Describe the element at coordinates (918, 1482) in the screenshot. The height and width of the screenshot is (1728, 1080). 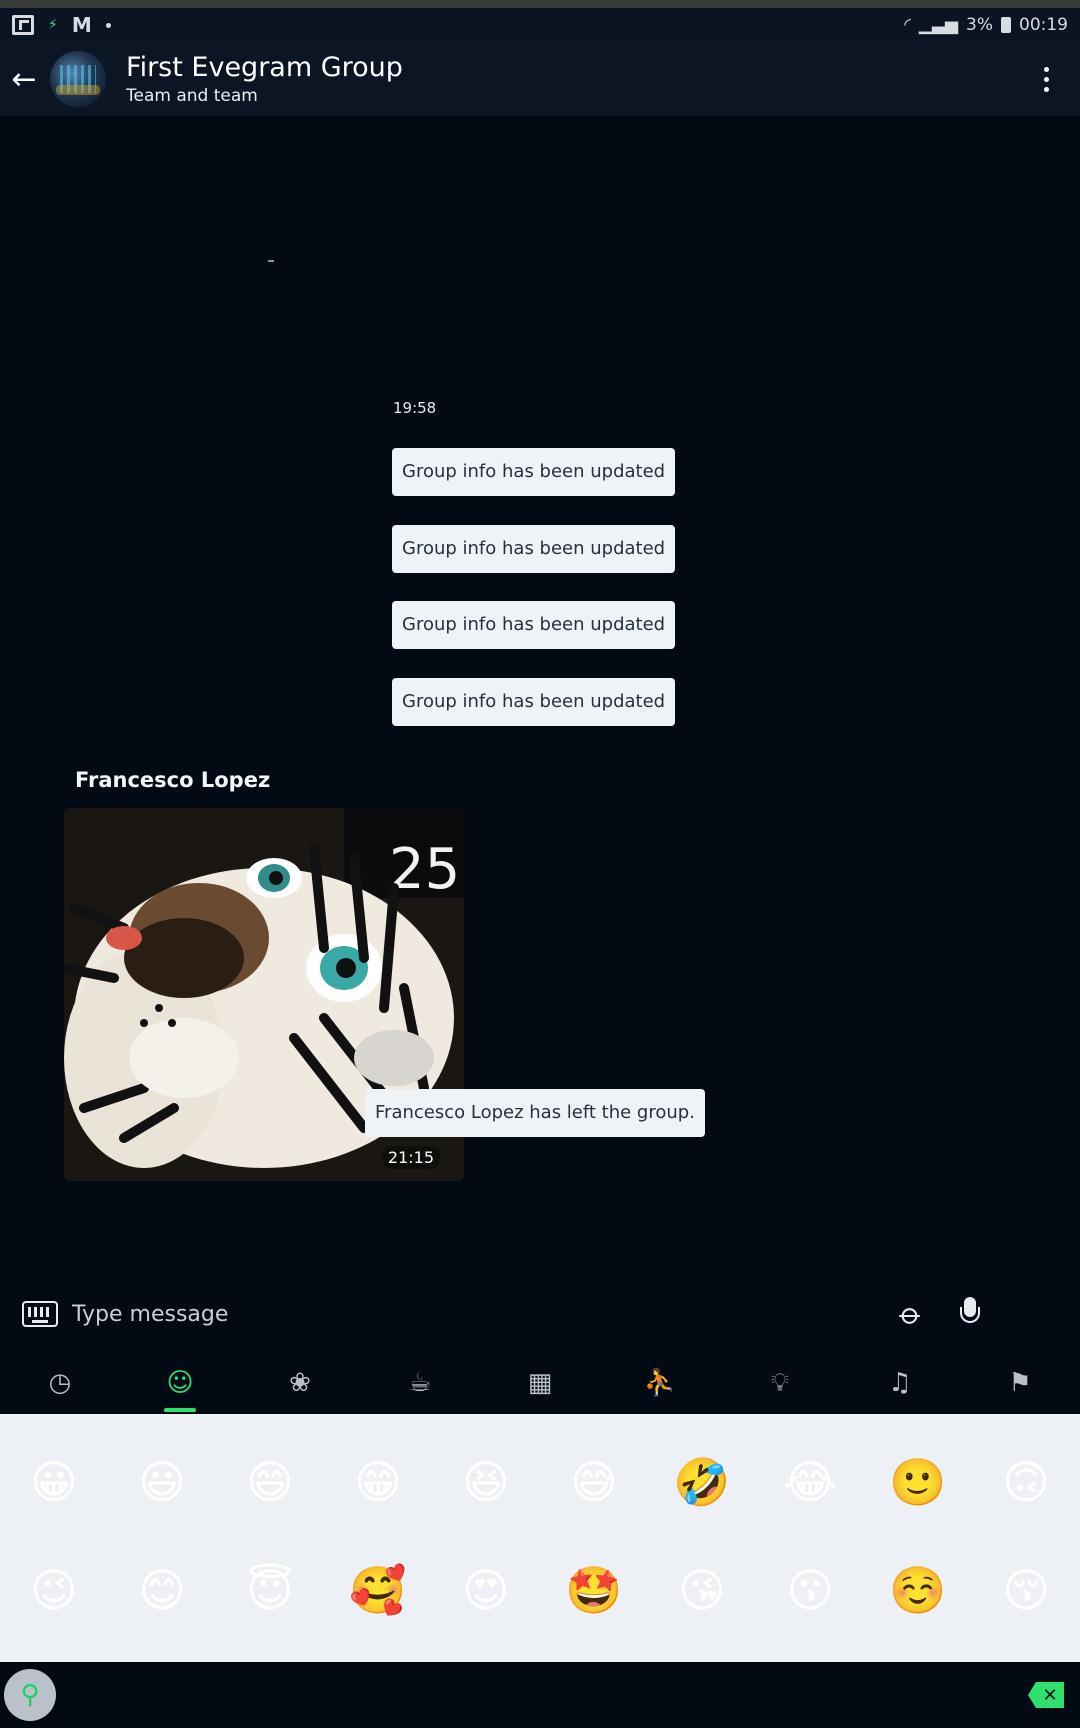
I see `emoji-slight-smile: 🙂` at that location.